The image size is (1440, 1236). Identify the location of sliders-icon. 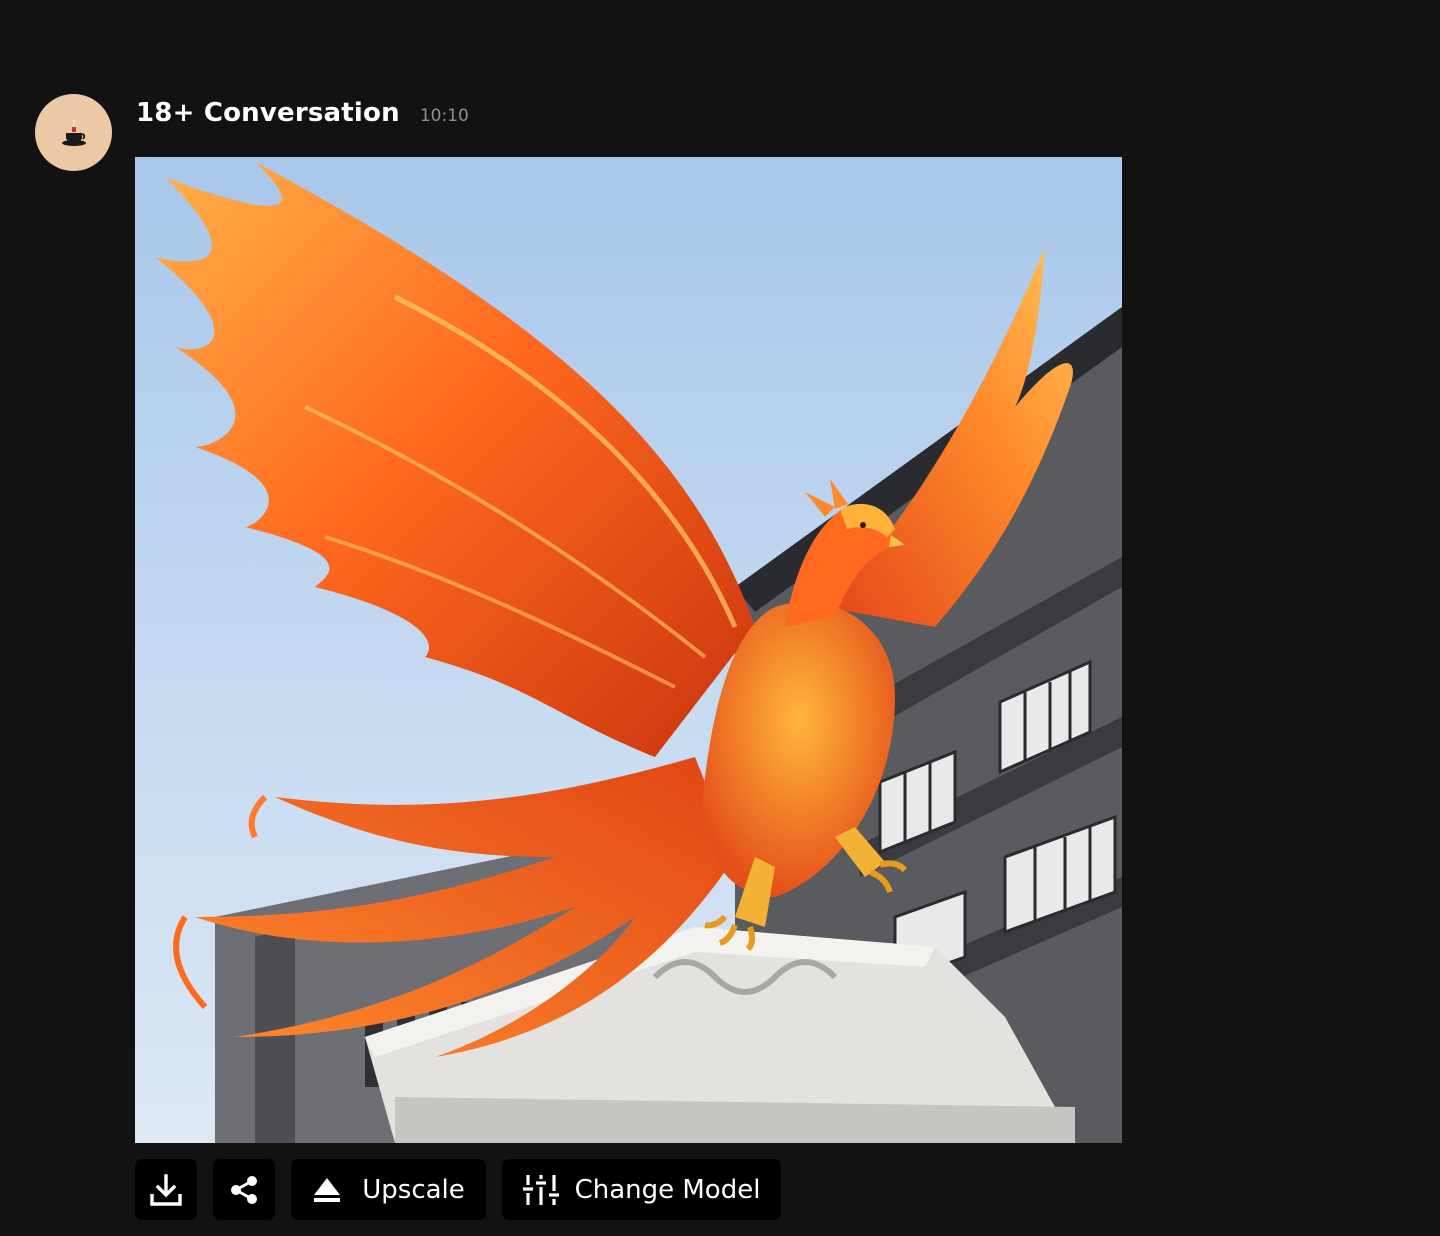
(540, 1190).